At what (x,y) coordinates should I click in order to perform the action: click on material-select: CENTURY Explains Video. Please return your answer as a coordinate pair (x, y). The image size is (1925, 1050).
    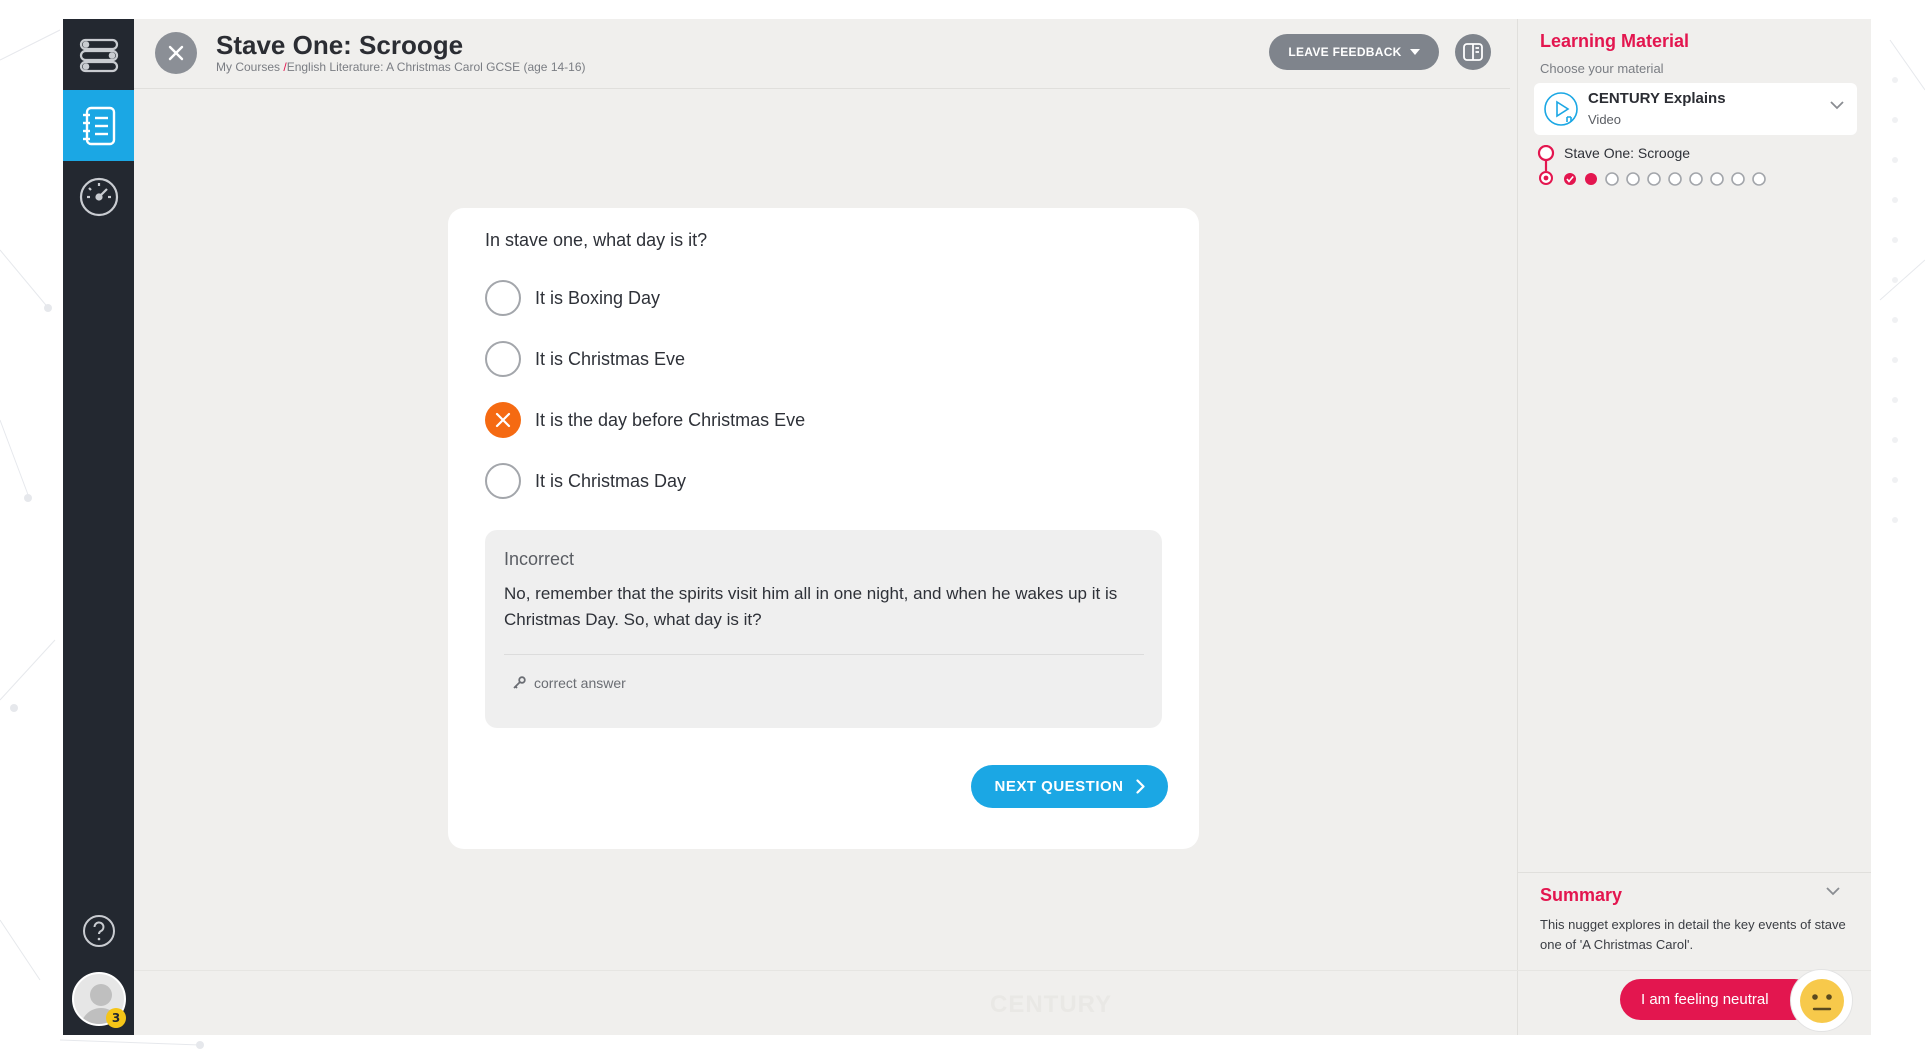
    Looking at the image, I should click on (1695, 109).